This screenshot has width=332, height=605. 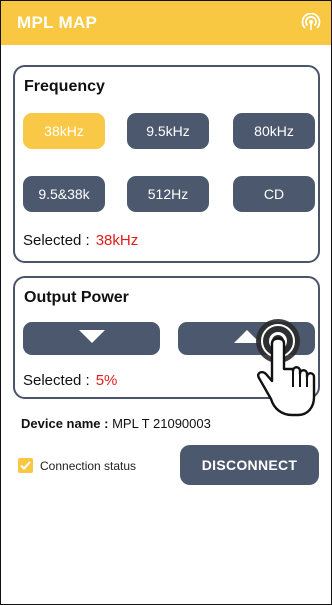 What do you see at coordinates (106, 380) in the screenshot?
I see `power-selected-value: 5%` at bounding box center [106, 380].